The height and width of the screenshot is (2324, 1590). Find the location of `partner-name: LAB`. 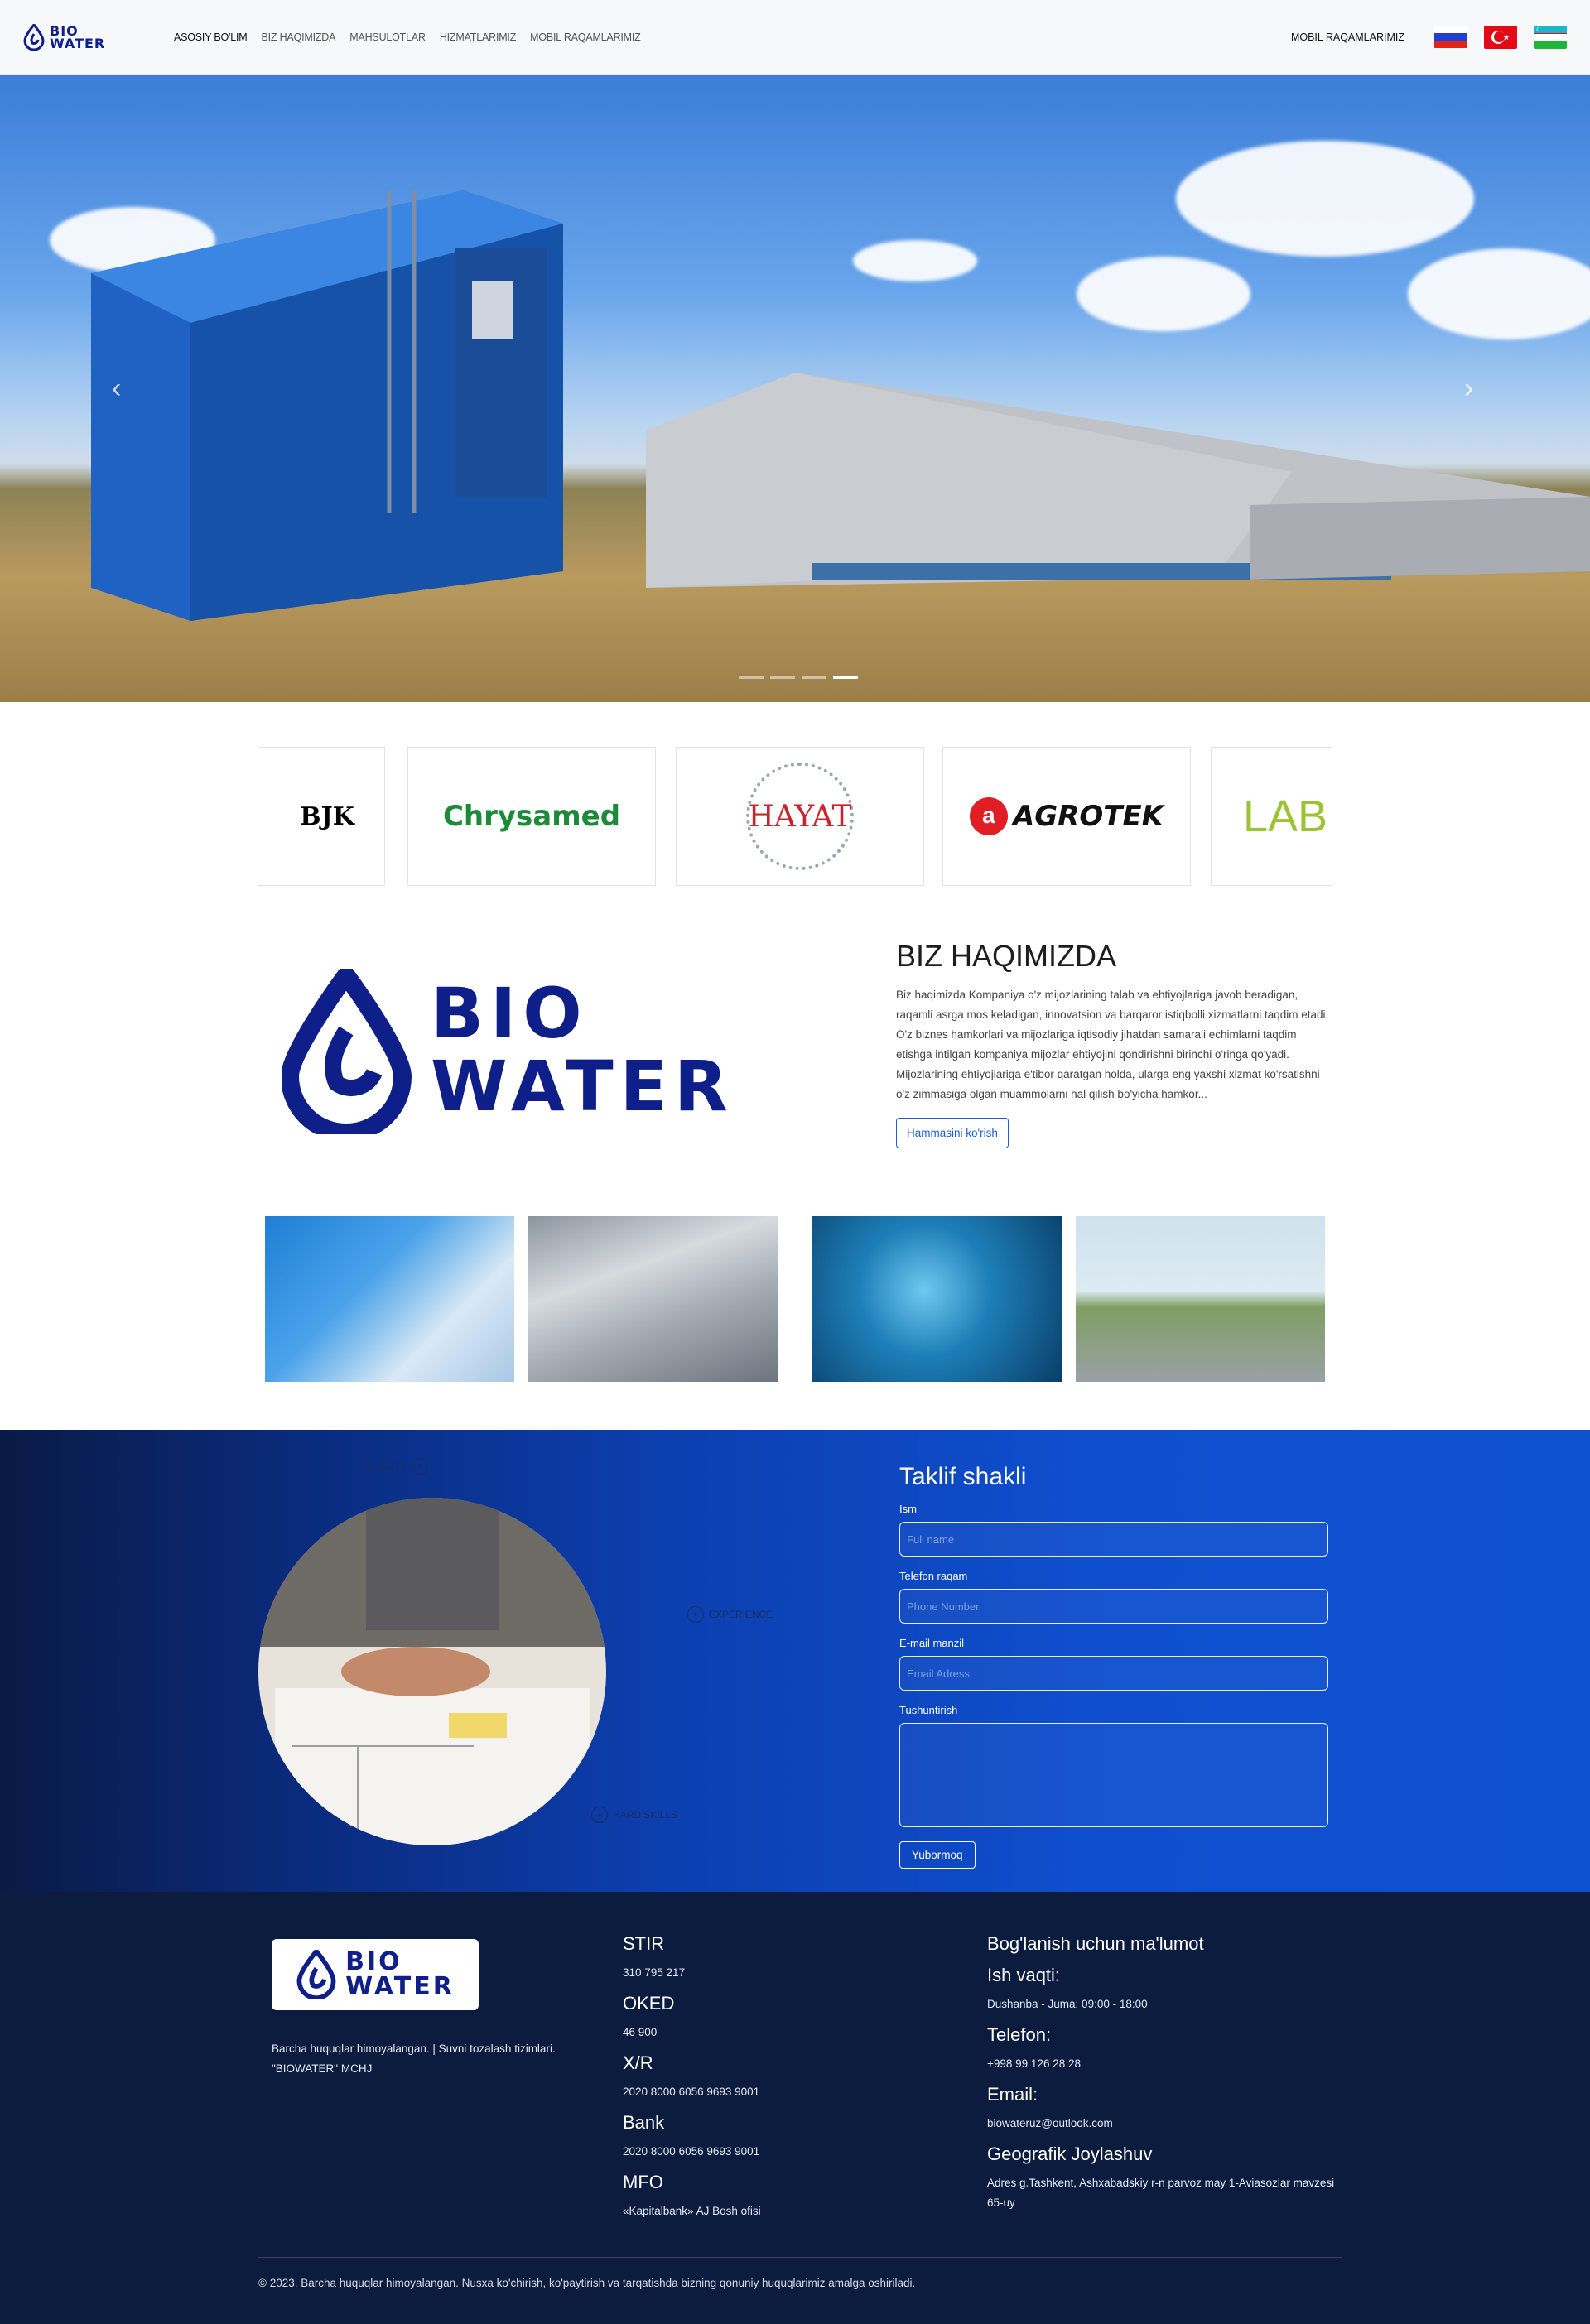

partner-name: LAB is located at coordinates (1285, 816).